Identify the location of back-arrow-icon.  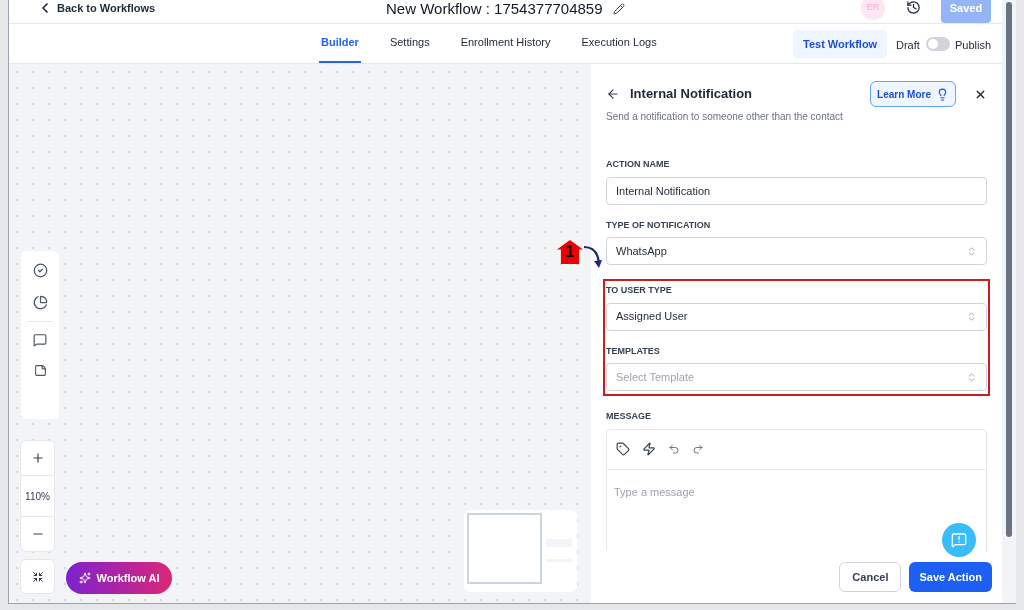
(613, 94).